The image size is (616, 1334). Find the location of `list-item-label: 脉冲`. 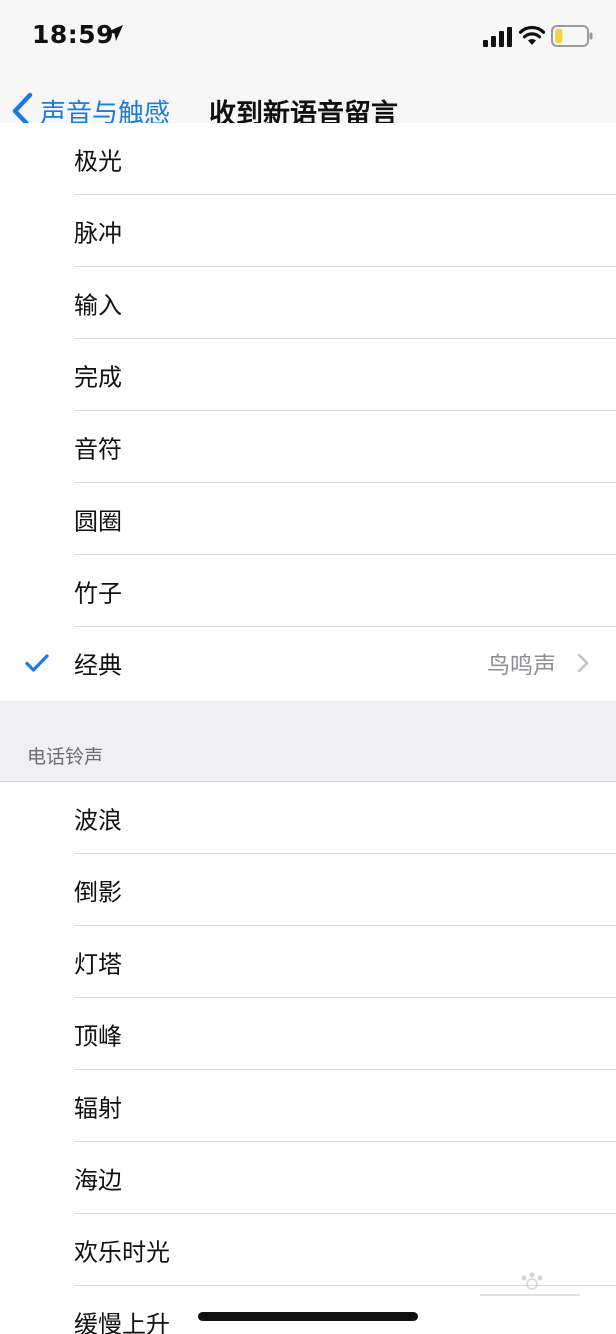

list-item-label: 脉冲 is located at coordinates (98, 233).